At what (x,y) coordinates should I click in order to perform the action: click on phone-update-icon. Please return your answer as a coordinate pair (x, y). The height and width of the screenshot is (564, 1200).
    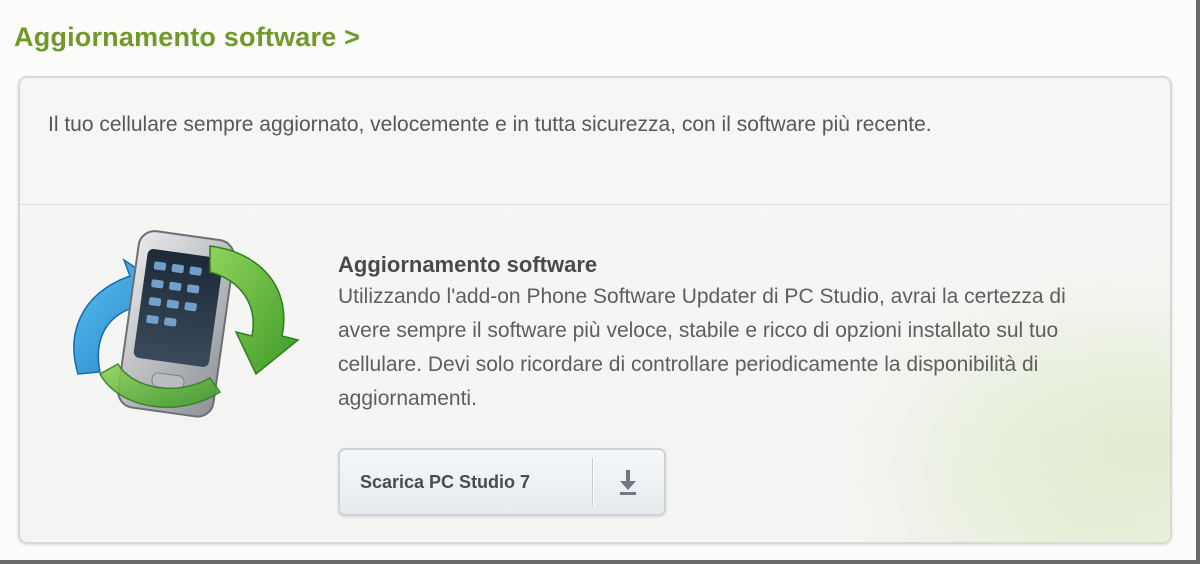
    Looking at the image, I should click on (186, 324).